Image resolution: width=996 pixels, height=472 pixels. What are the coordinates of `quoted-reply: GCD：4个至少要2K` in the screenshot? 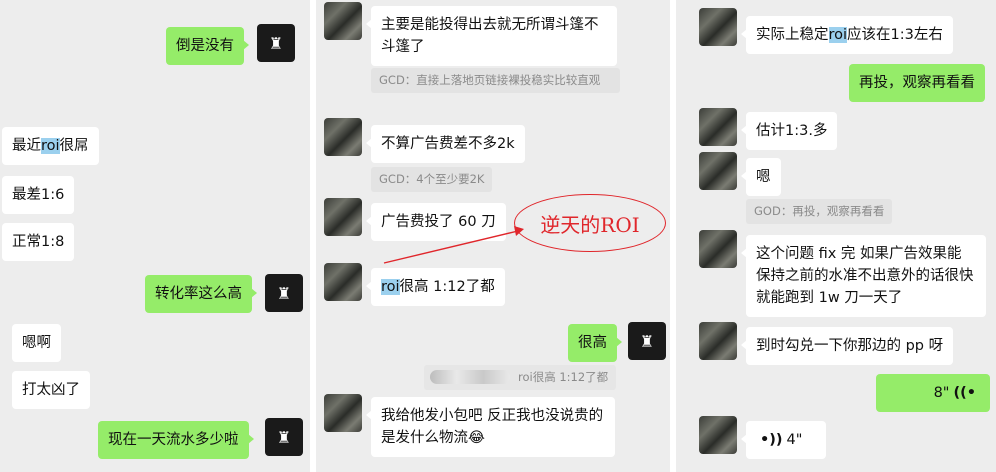 It's located at (432, 179).